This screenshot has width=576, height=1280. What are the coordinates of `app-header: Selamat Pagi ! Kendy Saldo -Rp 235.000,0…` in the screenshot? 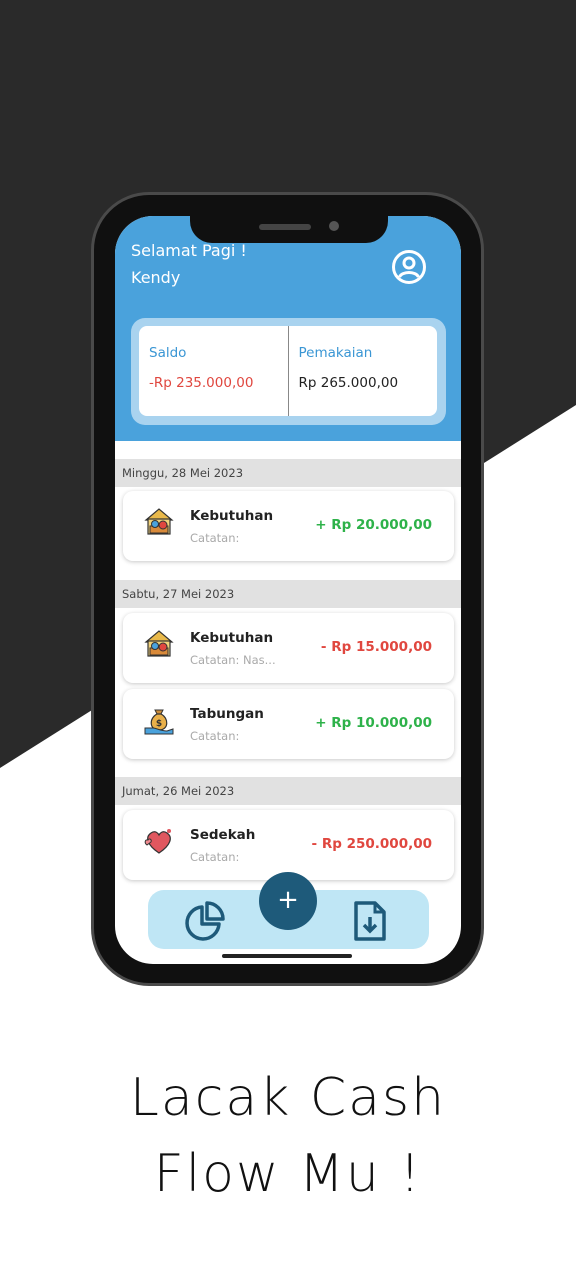 It's located at (288, 328).